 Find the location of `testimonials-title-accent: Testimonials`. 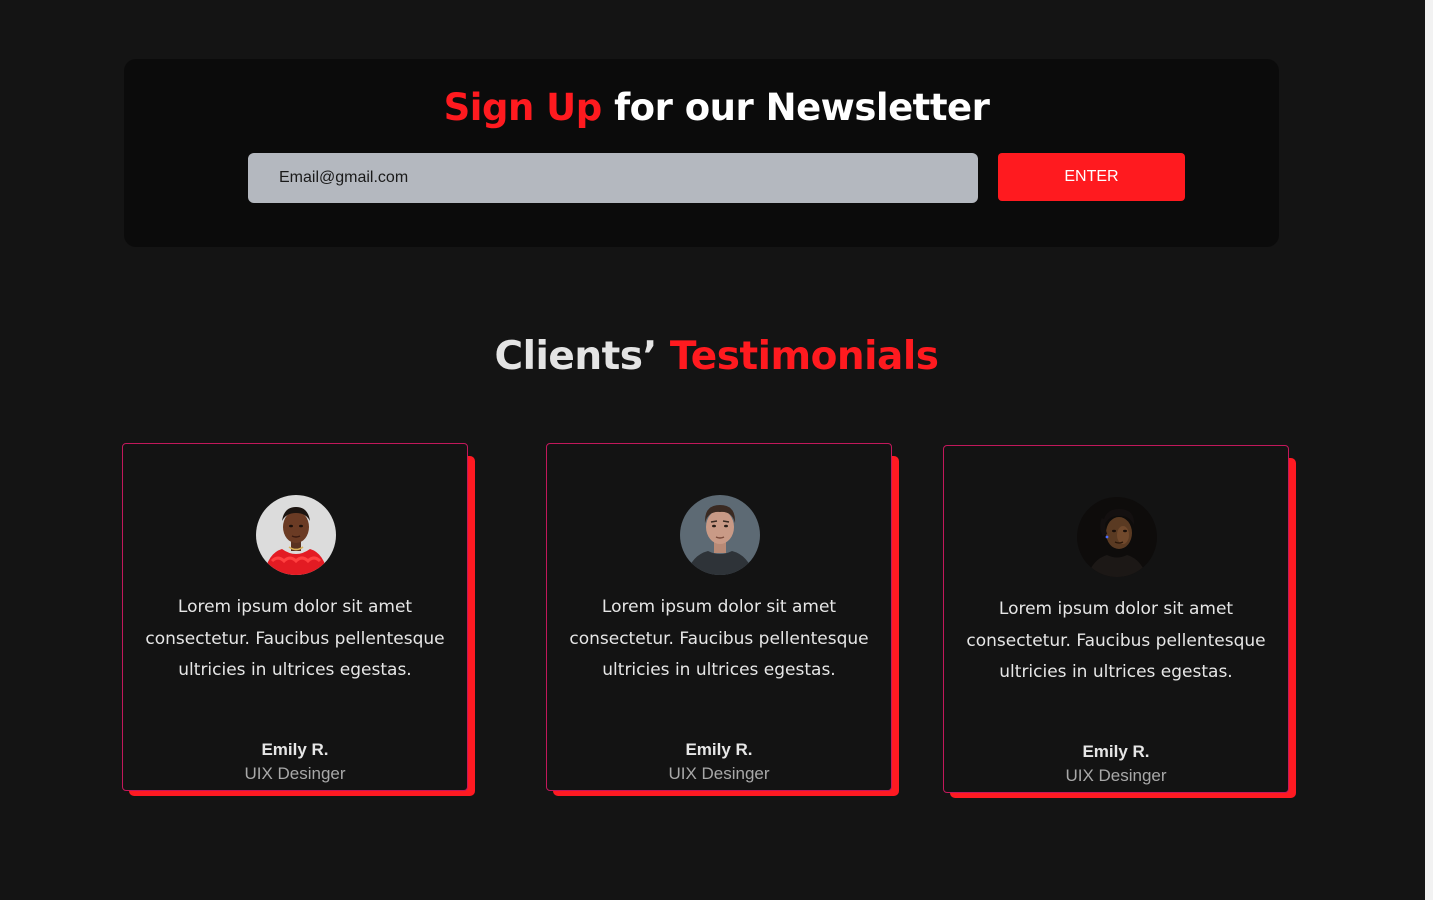

testimonials-title-accent: Testimonials is located at coordinates (804, 356).